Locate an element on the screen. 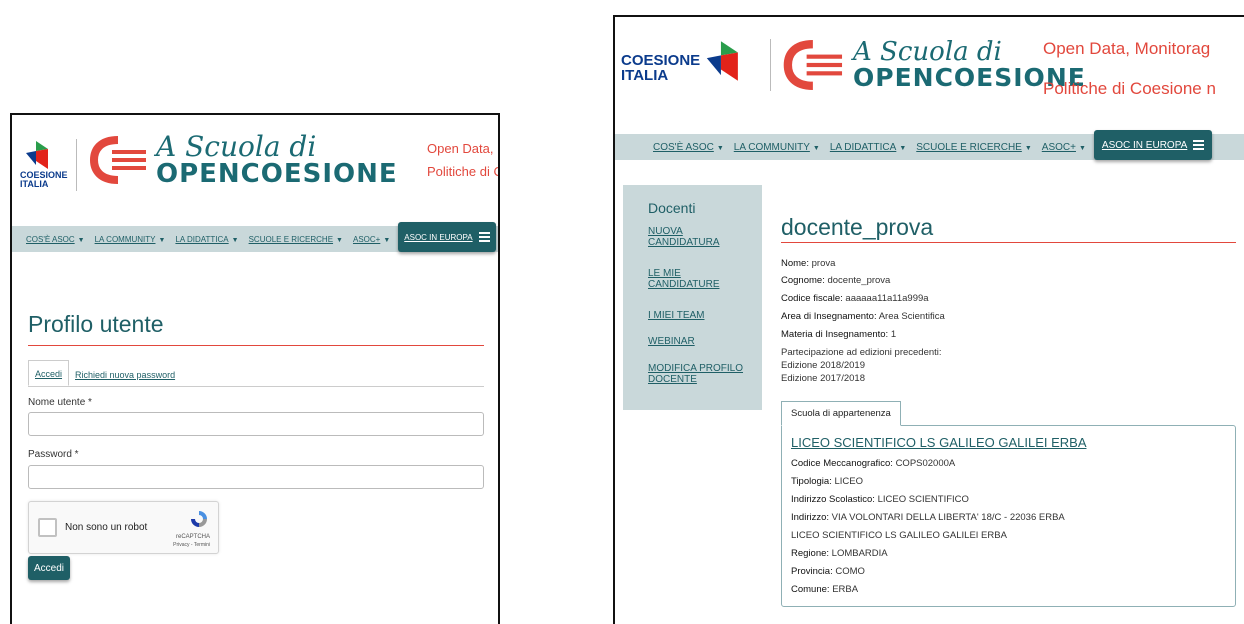  recaptcha-logo-icon is located at coordinates (199, 519).